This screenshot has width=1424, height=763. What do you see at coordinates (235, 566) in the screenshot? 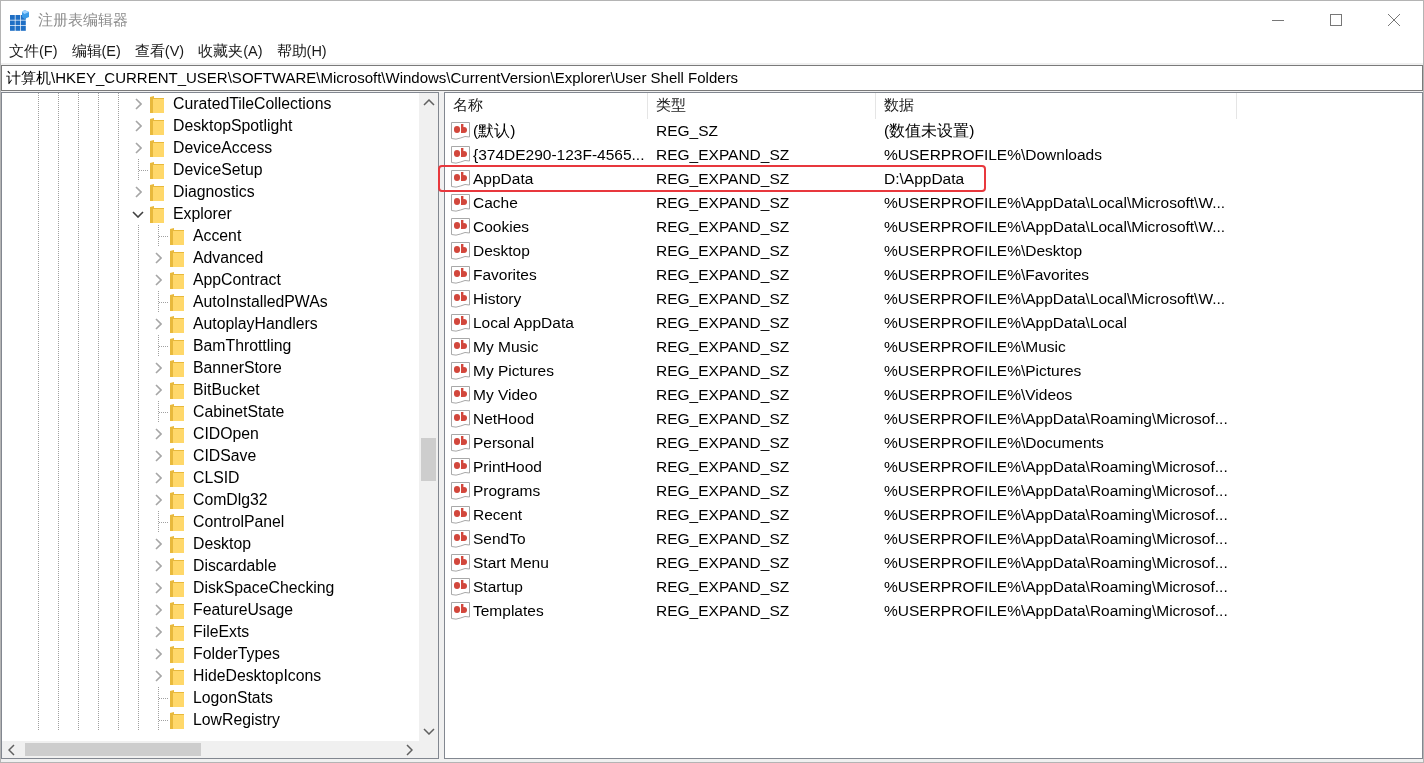
I see `tree-item: Discardable` at bounding box center [235, 566].